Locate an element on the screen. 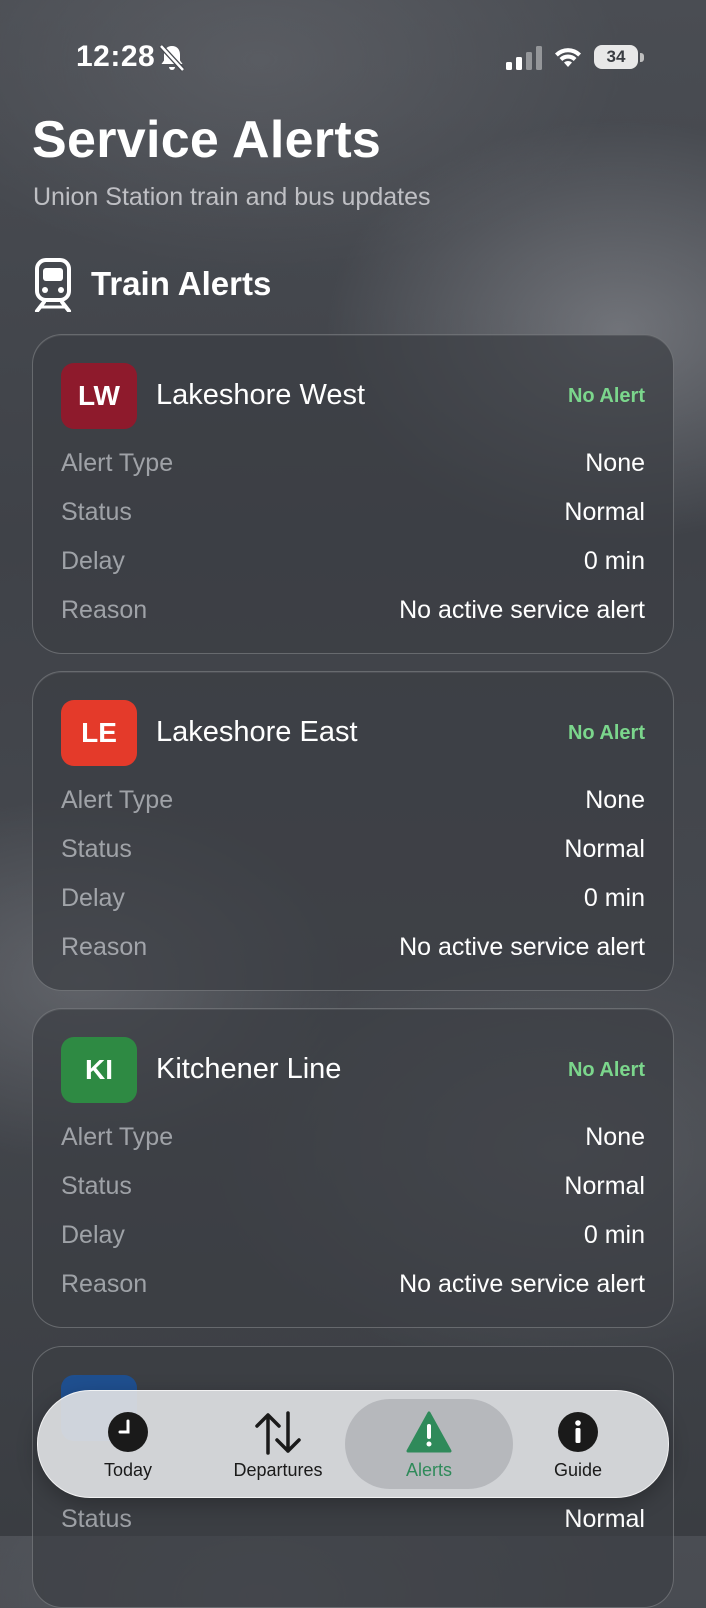 The height and width of the screenshot is (1608, 706). battery-indicator: 34 is located at coordinates (619, 58).